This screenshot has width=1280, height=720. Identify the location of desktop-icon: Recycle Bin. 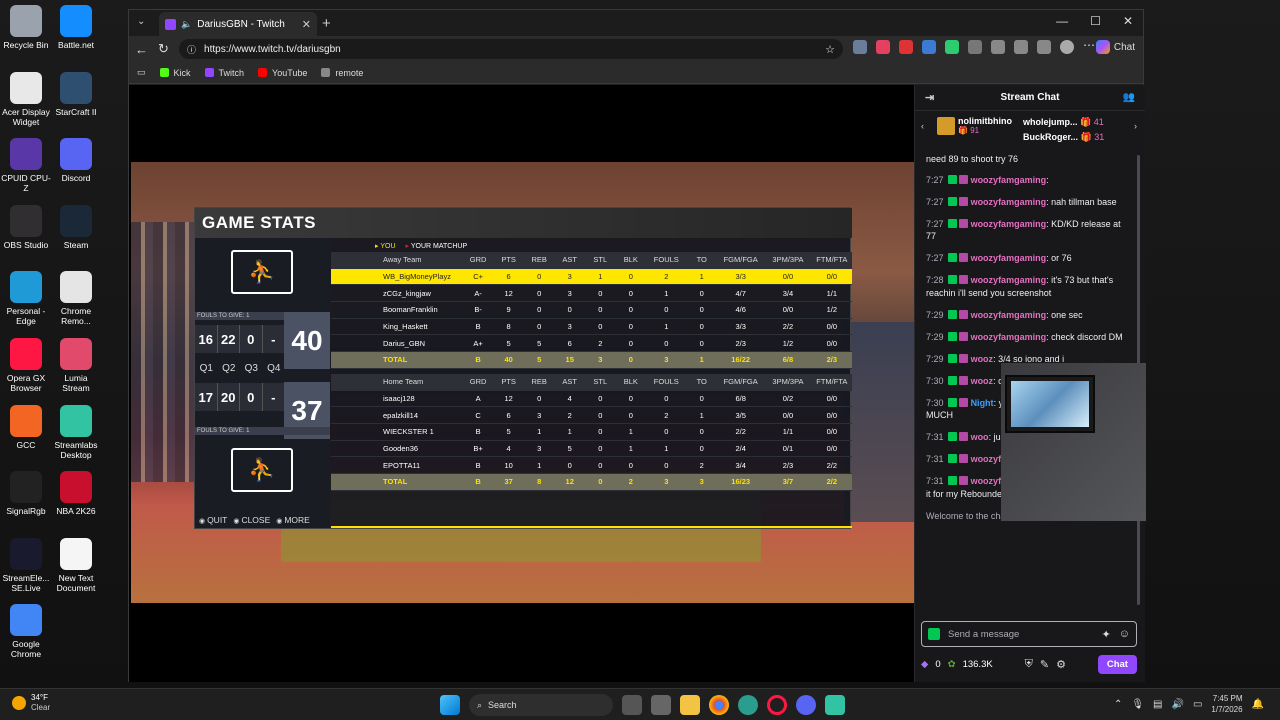
(26, 27).